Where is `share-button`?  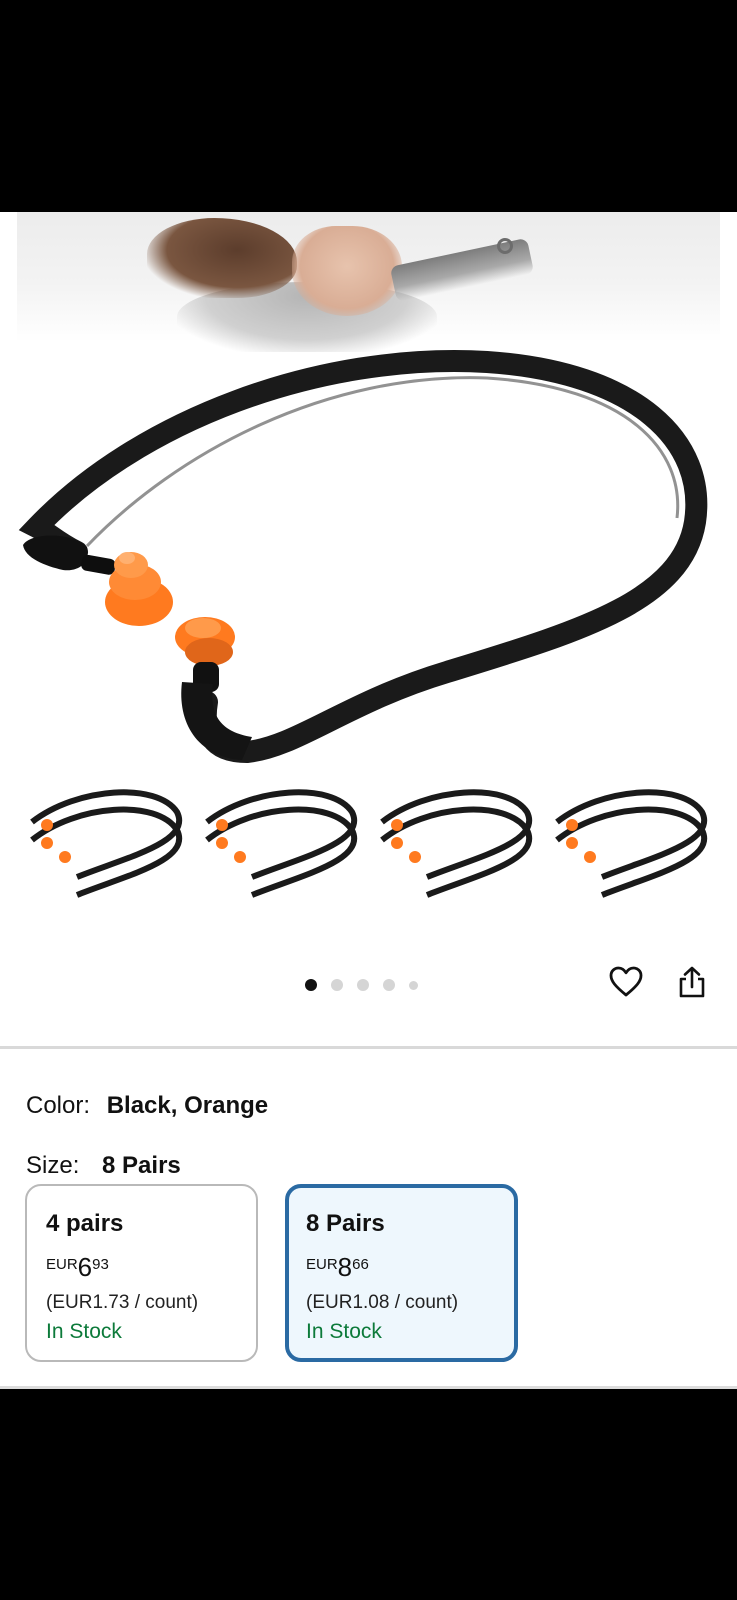
share-button is located at coordinates (692, 982).